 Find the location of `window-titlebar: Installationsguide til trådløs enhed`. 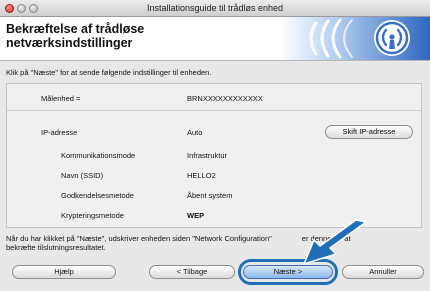

window-titlebar: Installationsguide til trådløs enhed is located at coordinates (215, 8).